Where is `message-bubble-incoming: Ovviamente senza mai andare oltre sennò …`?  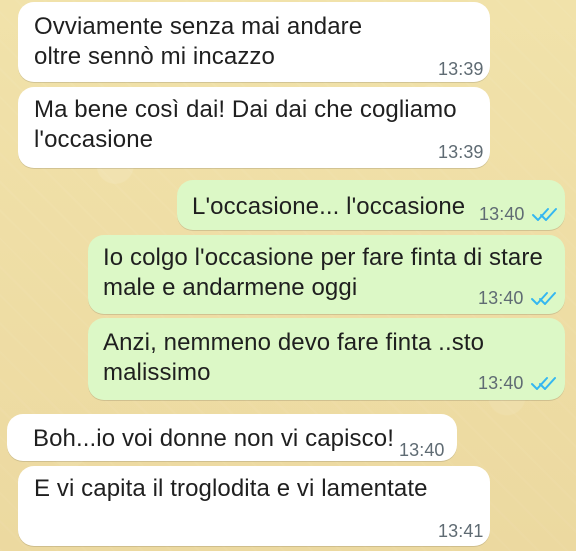
message-bubble-incoming: Ovviamente senza mai andare oltre sennò … is located at coordinates (254, 42).